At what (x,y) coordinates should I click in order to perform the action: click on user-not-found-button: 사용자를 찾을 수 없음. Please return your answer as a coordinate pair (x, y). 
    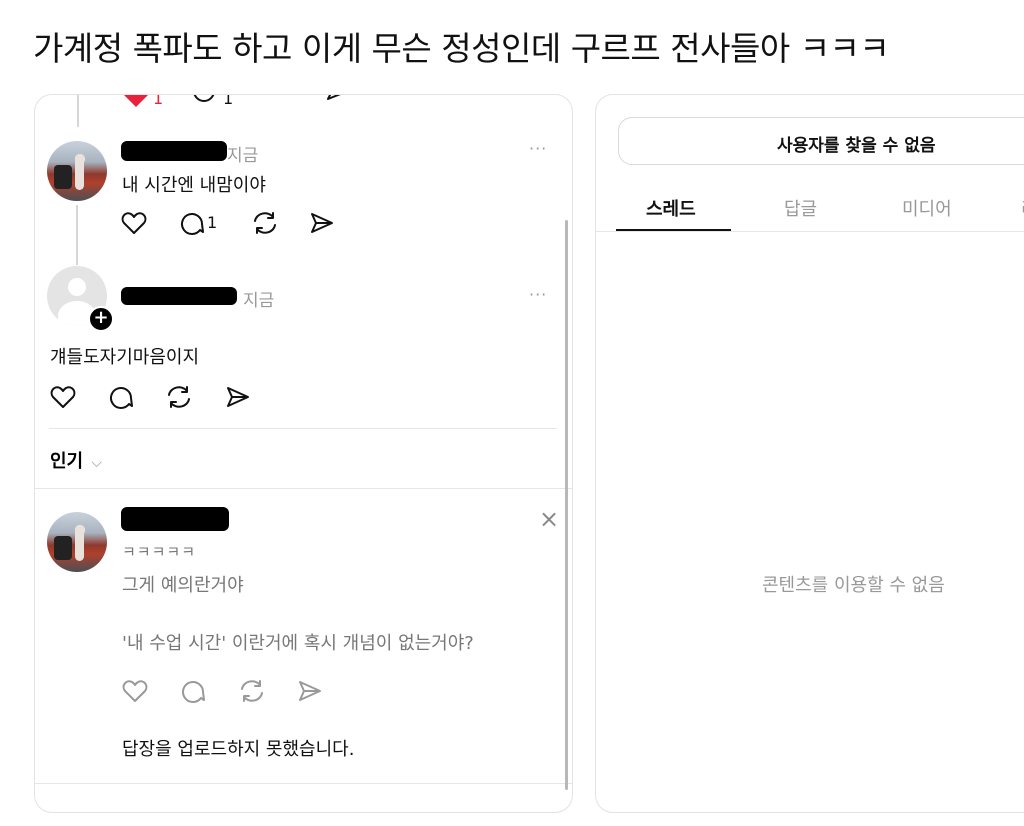
    Looking at the image, I should click on (821, 141).